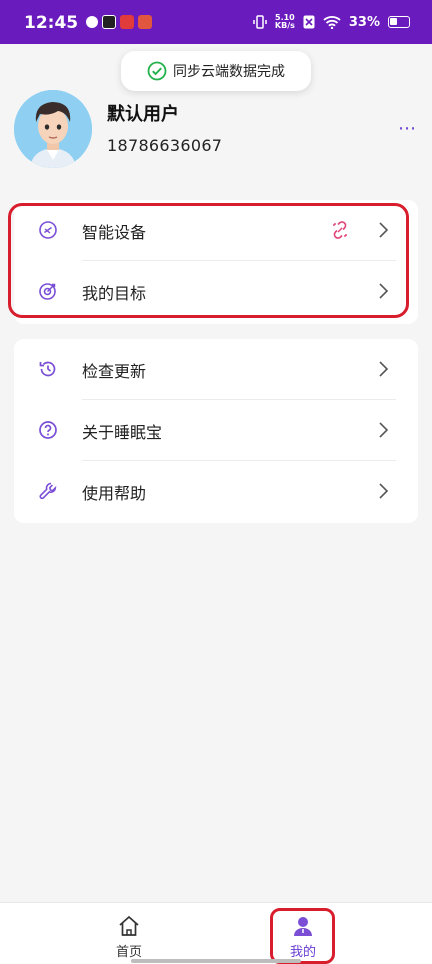  I want to click on menu-label: 我的目标, so click(114, 293).